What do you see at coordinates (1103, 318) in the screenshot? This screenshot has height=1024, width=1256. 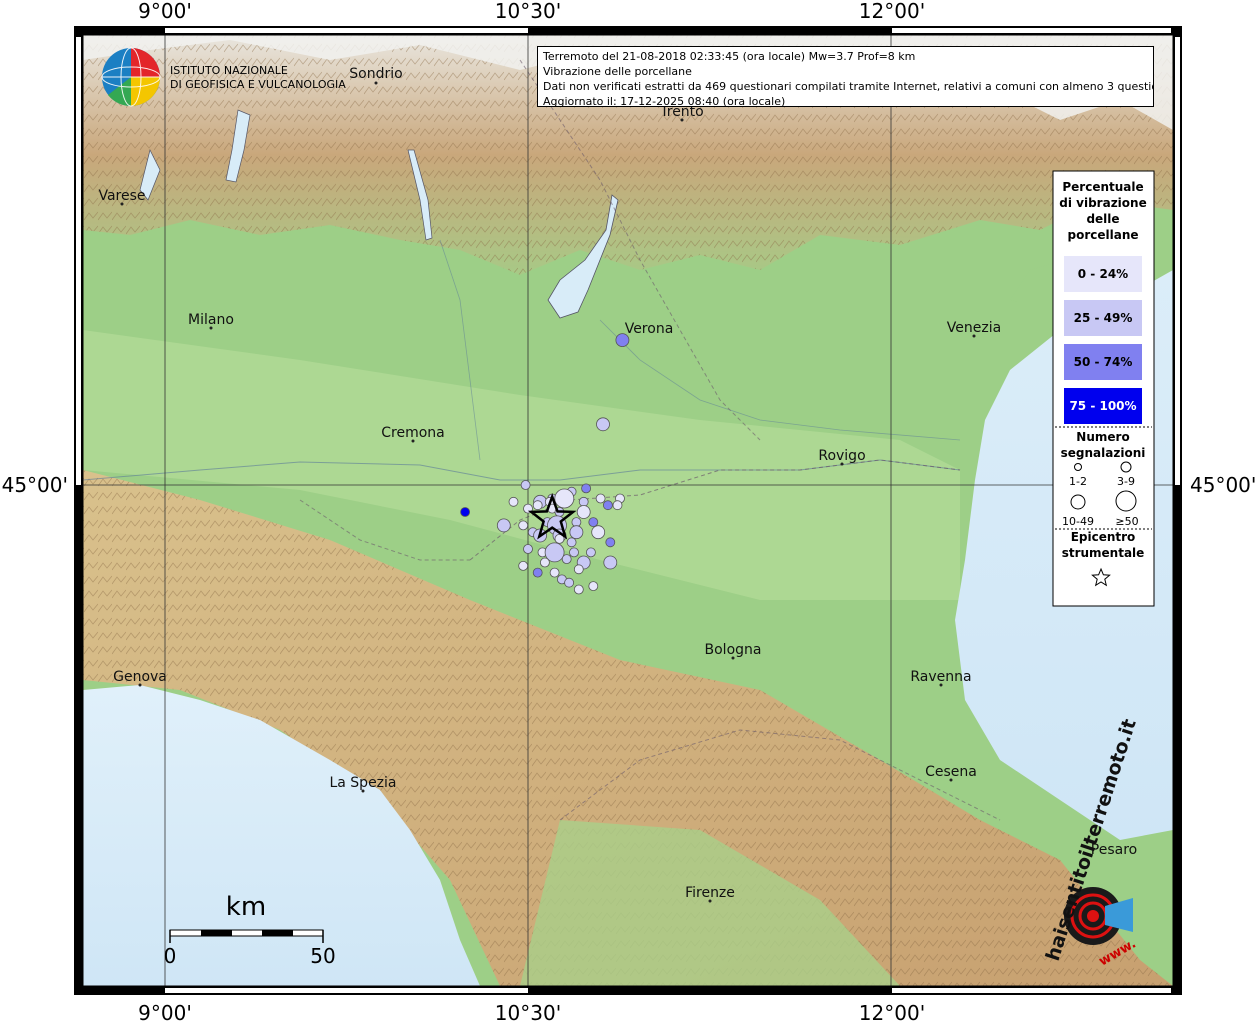 I see `legend-class-label-1: 25 - 49%` at bounding box center [1103, 318].